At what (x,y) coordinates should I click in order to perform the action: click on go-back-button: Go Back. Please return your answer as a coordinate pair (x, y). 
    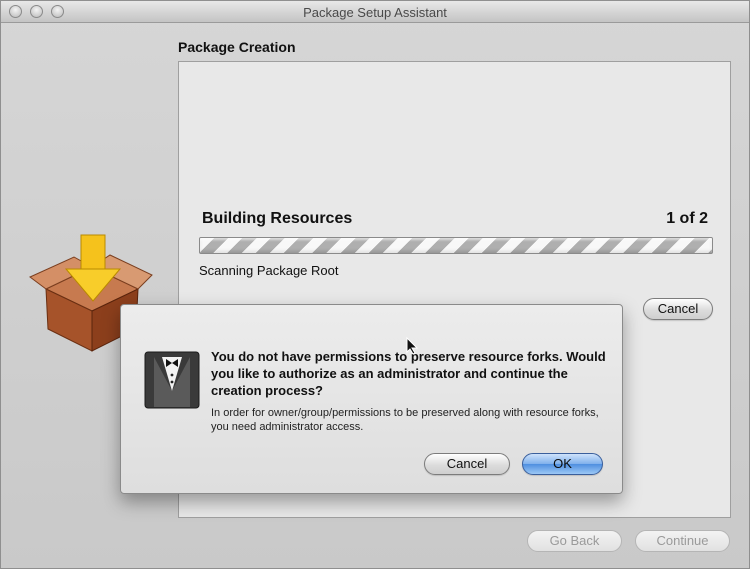
    Looking at the image, I should click on (574, 541).